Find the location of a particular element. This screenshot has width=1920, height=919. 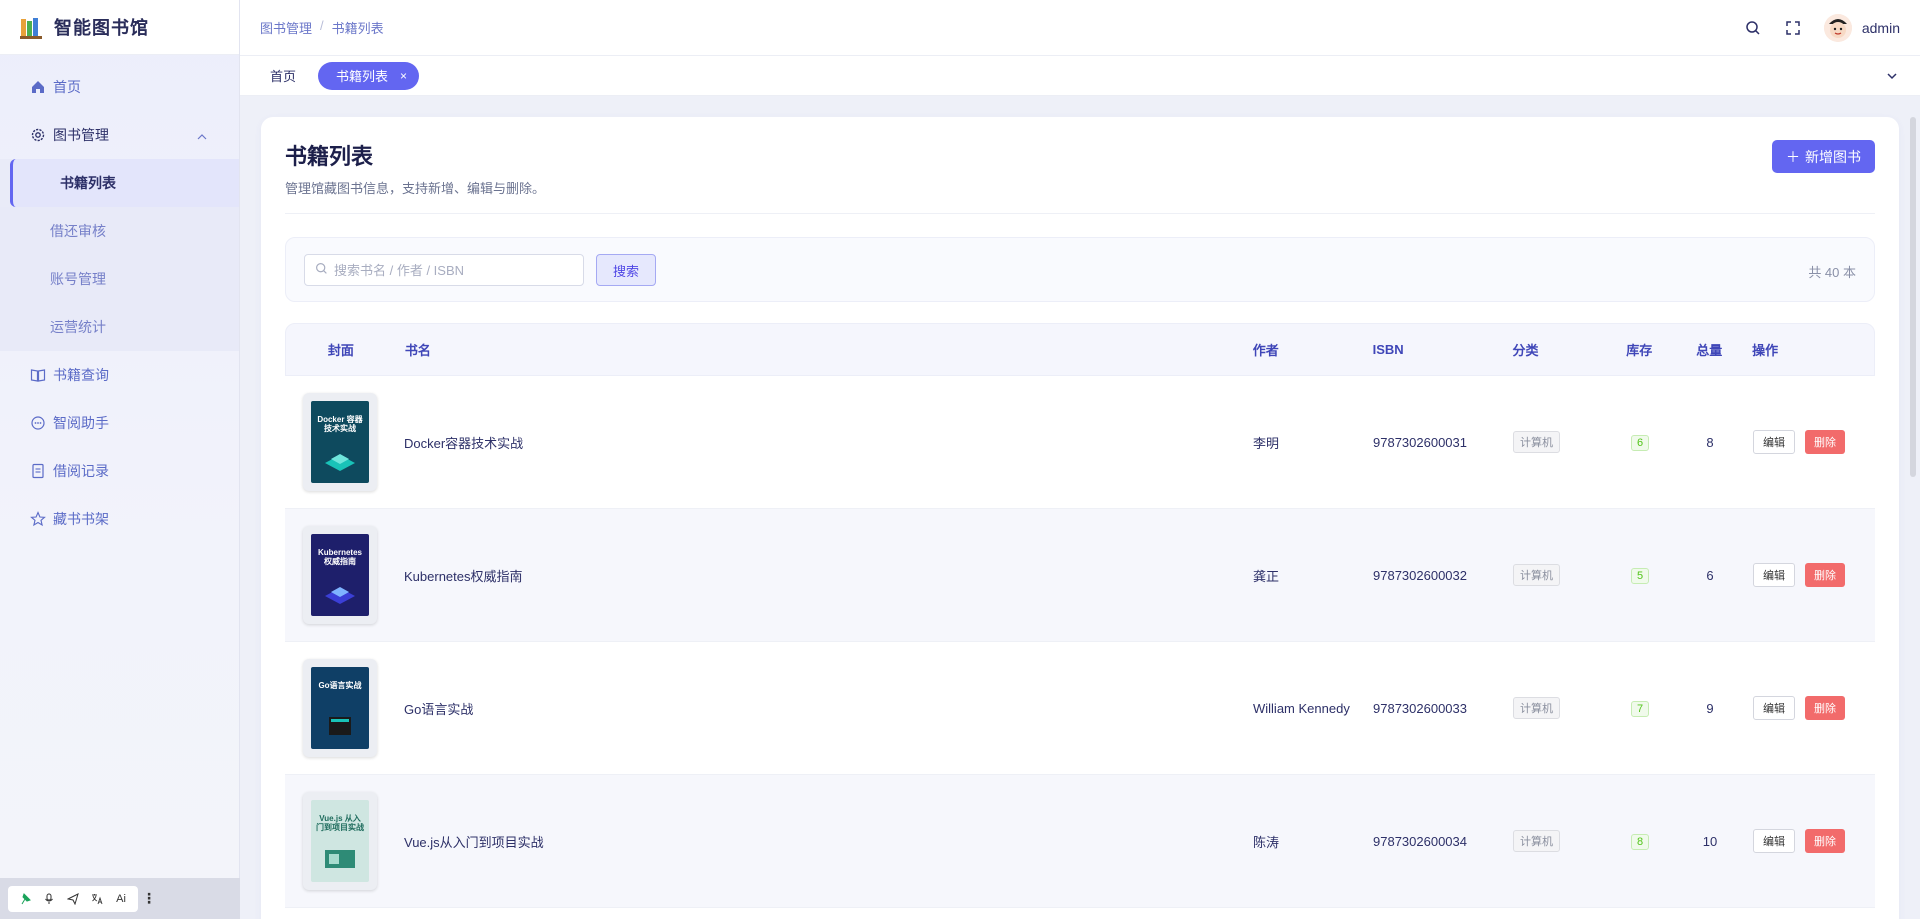

sidebar-item-operations-stats: 运营统计 is located at coordinates (119, 327).